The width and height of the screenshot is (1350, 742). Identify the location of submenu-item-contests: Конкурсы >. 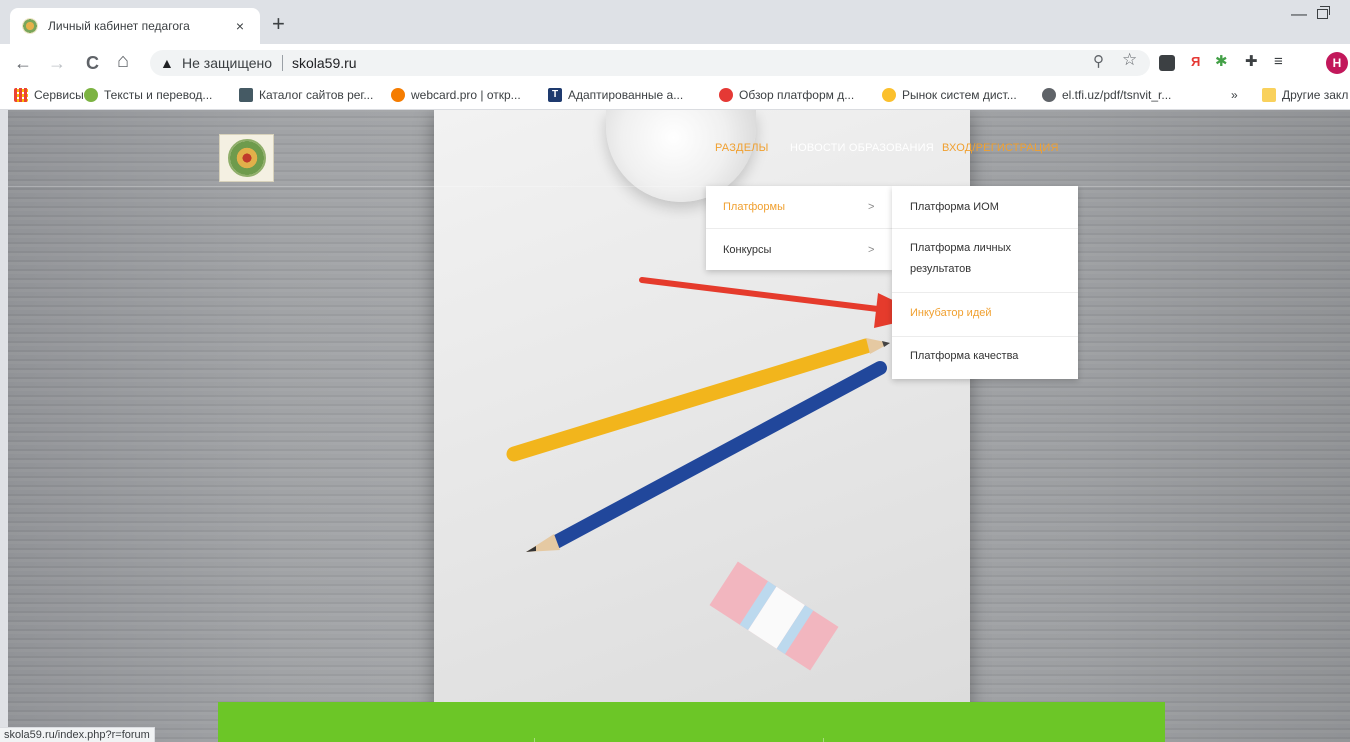
(799, 250).